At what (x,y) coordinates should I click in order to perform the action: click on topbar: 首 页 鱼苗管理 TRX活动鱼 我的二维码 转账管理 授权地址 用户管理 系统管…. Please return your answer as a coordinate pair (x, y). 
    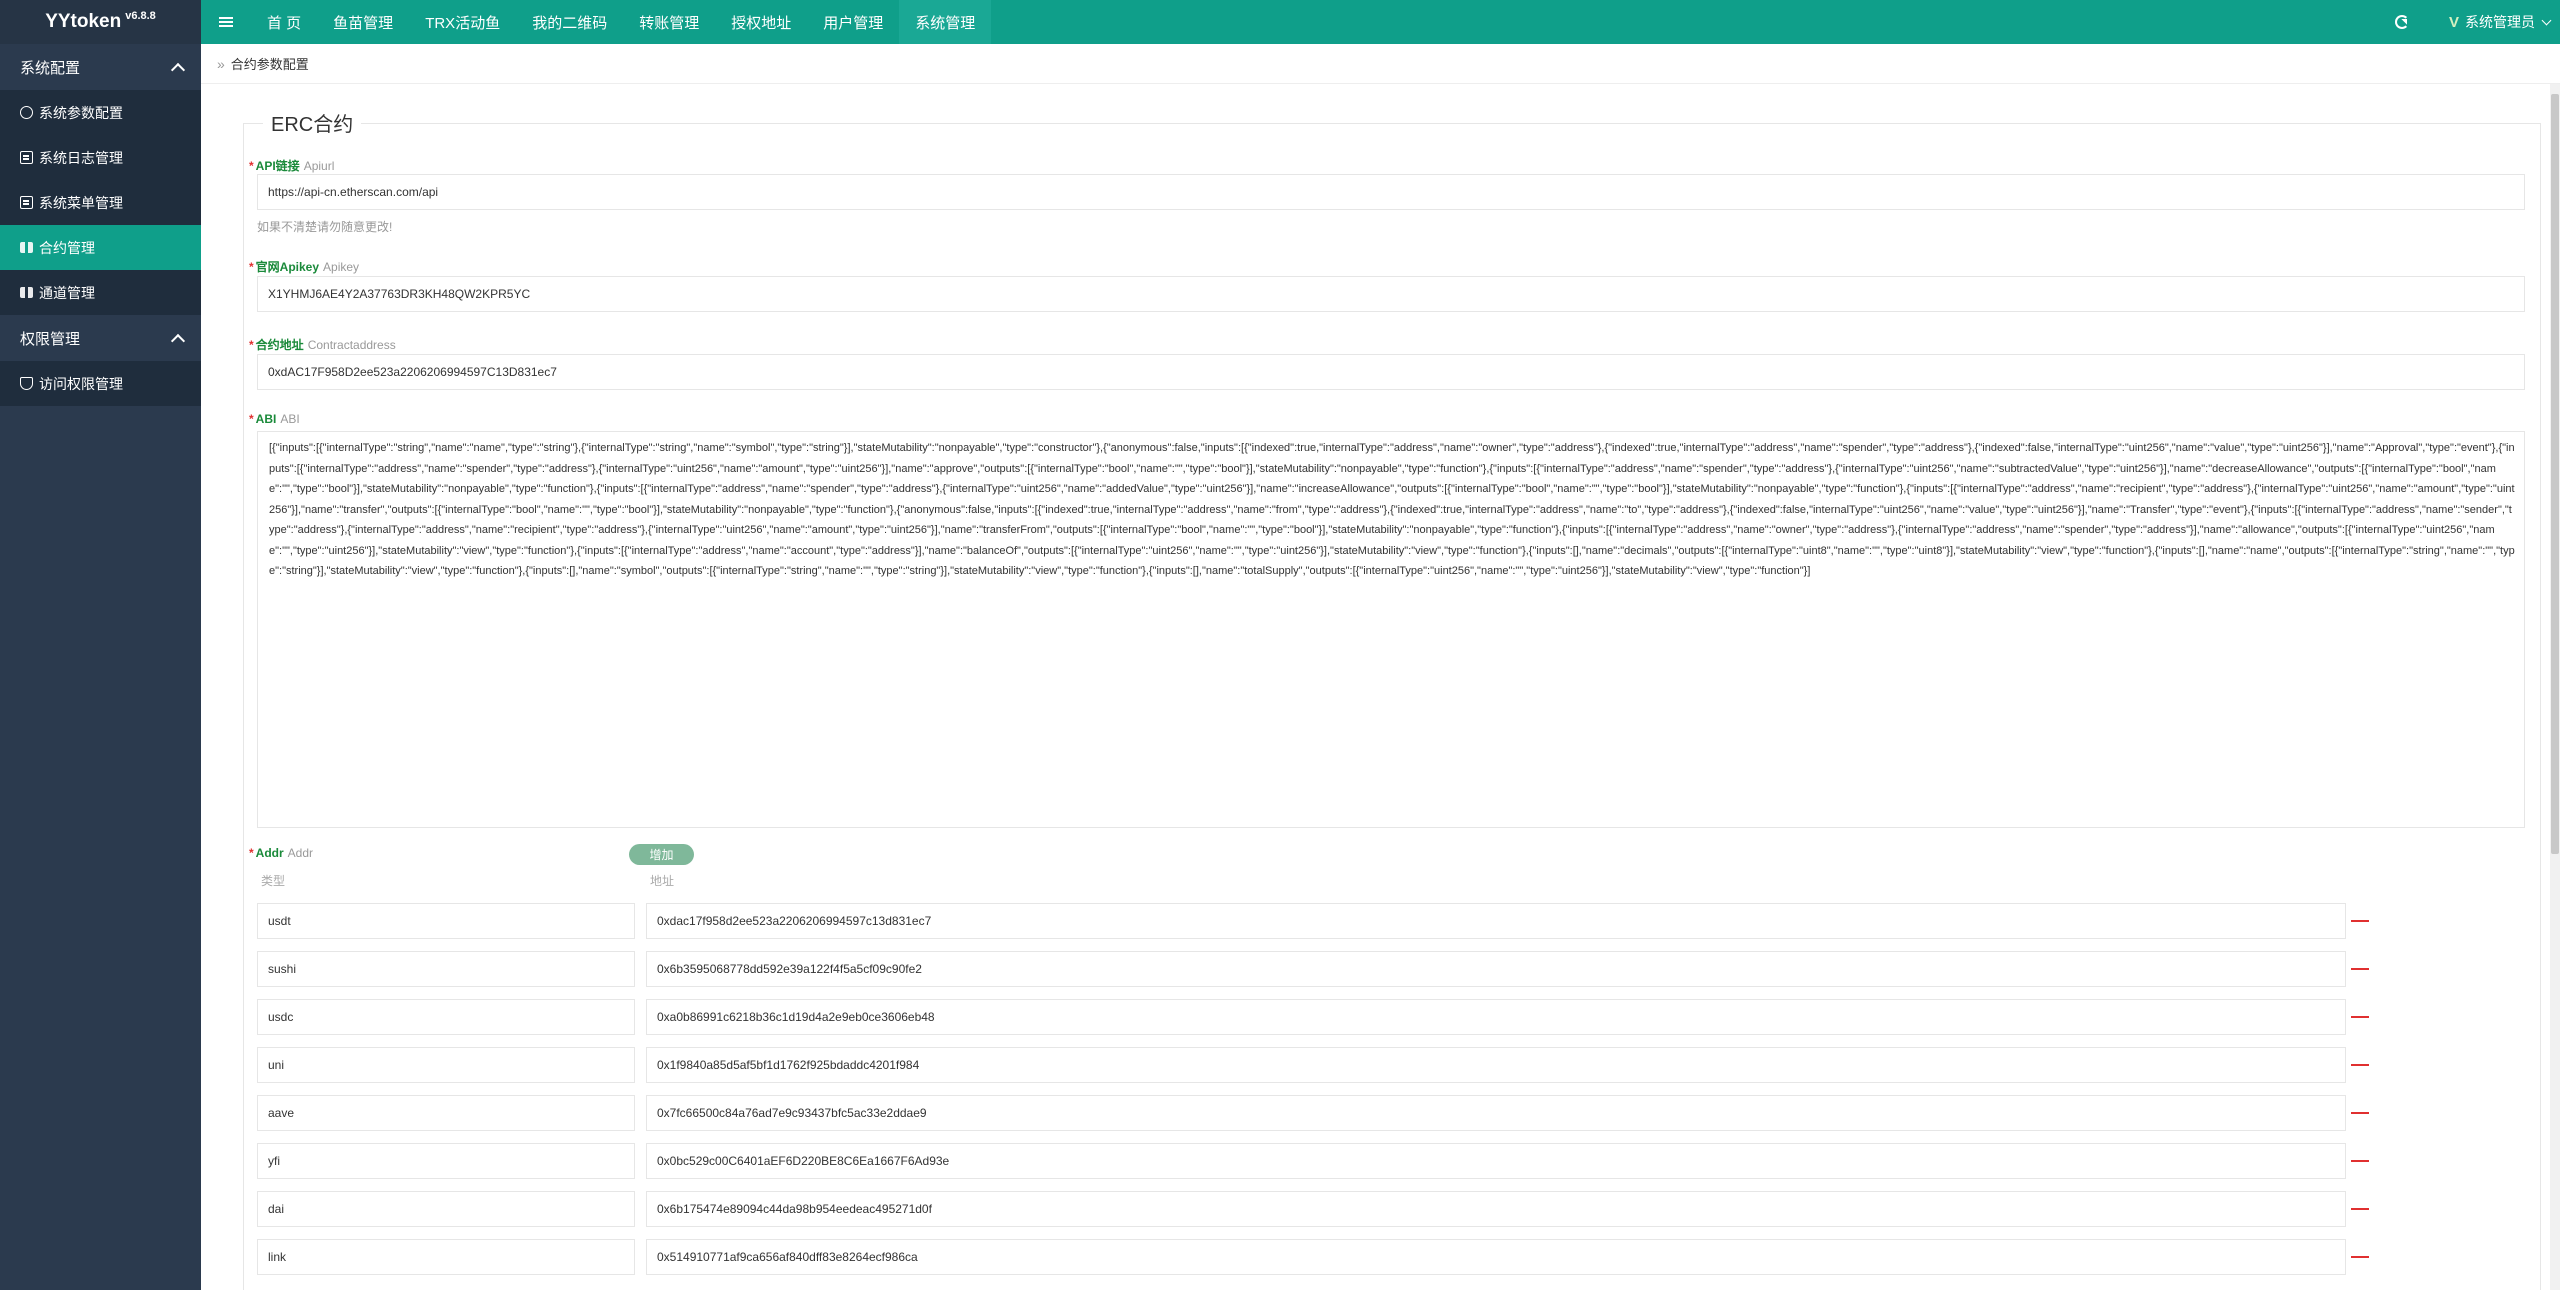
    Looking at the image, I should click on (1380, 22).